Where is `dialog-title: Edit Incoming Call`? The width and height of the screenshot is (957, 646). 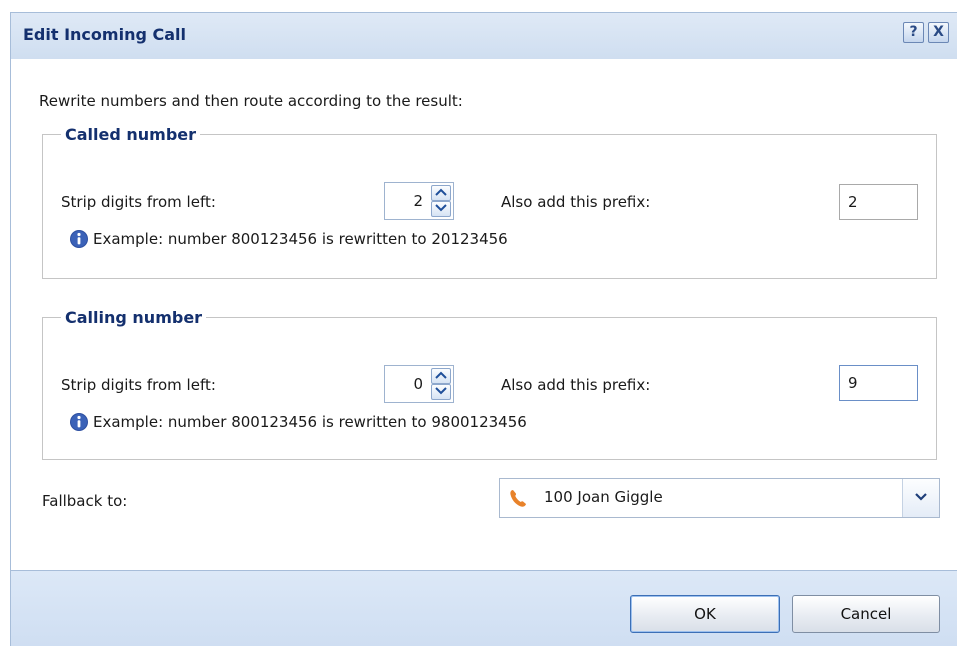
dialog-title: Edit Incoming Call is located at coordinates (104, 34).